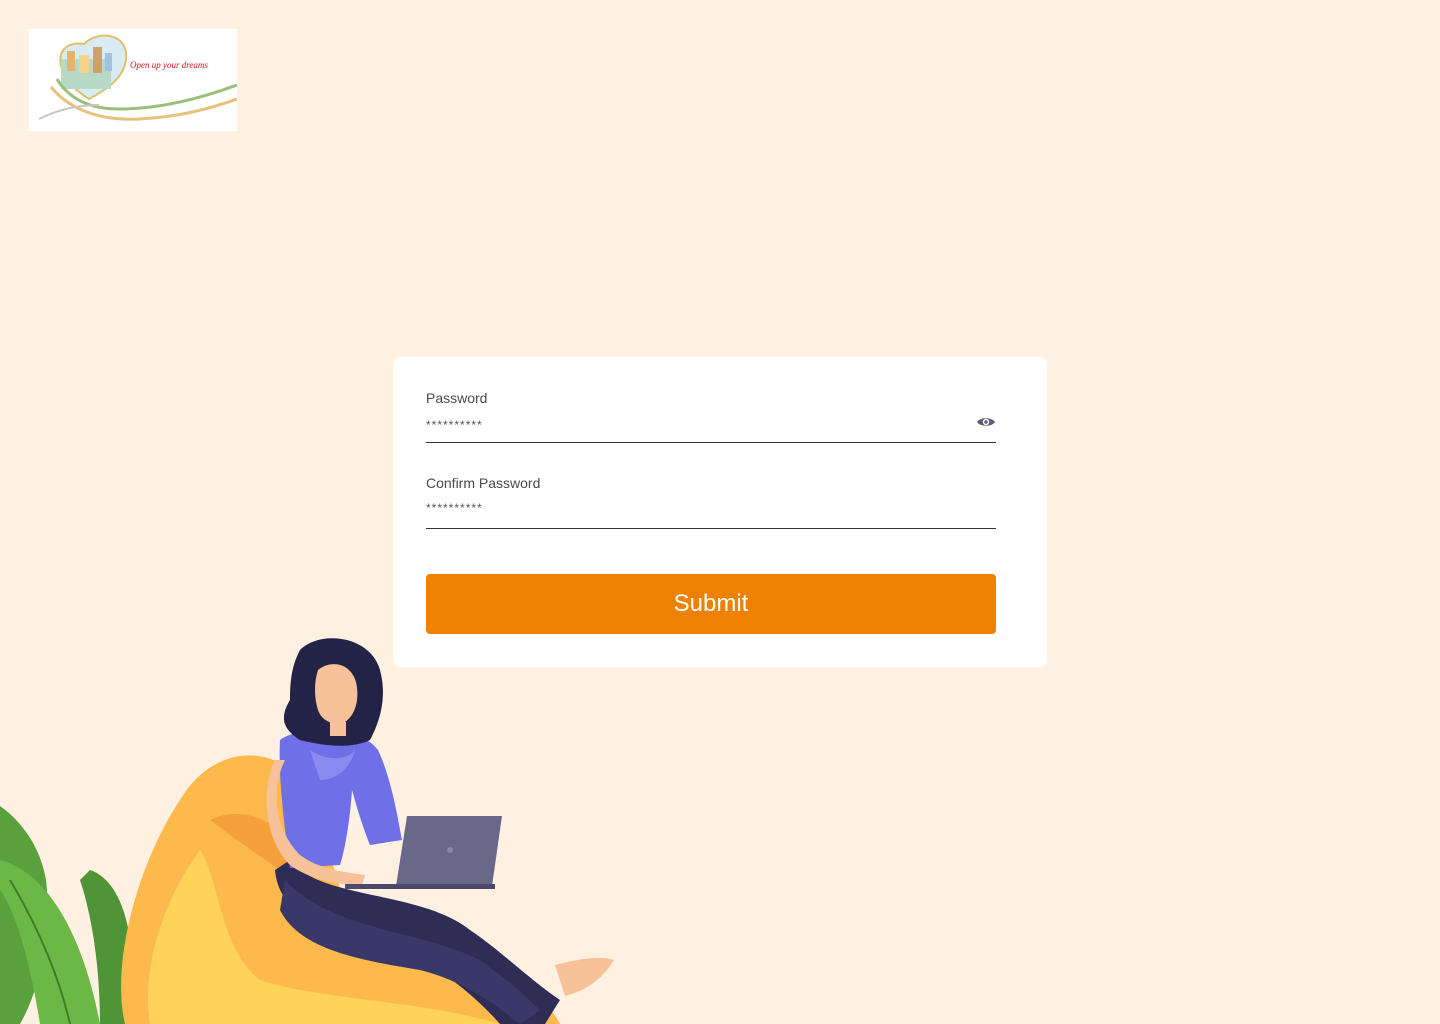 This screenshot has width=1440, height=1024. What do you see at coordinates (454, 425) in the screenshot?
I see `password-input: **********` at bounding box center [454, 425].